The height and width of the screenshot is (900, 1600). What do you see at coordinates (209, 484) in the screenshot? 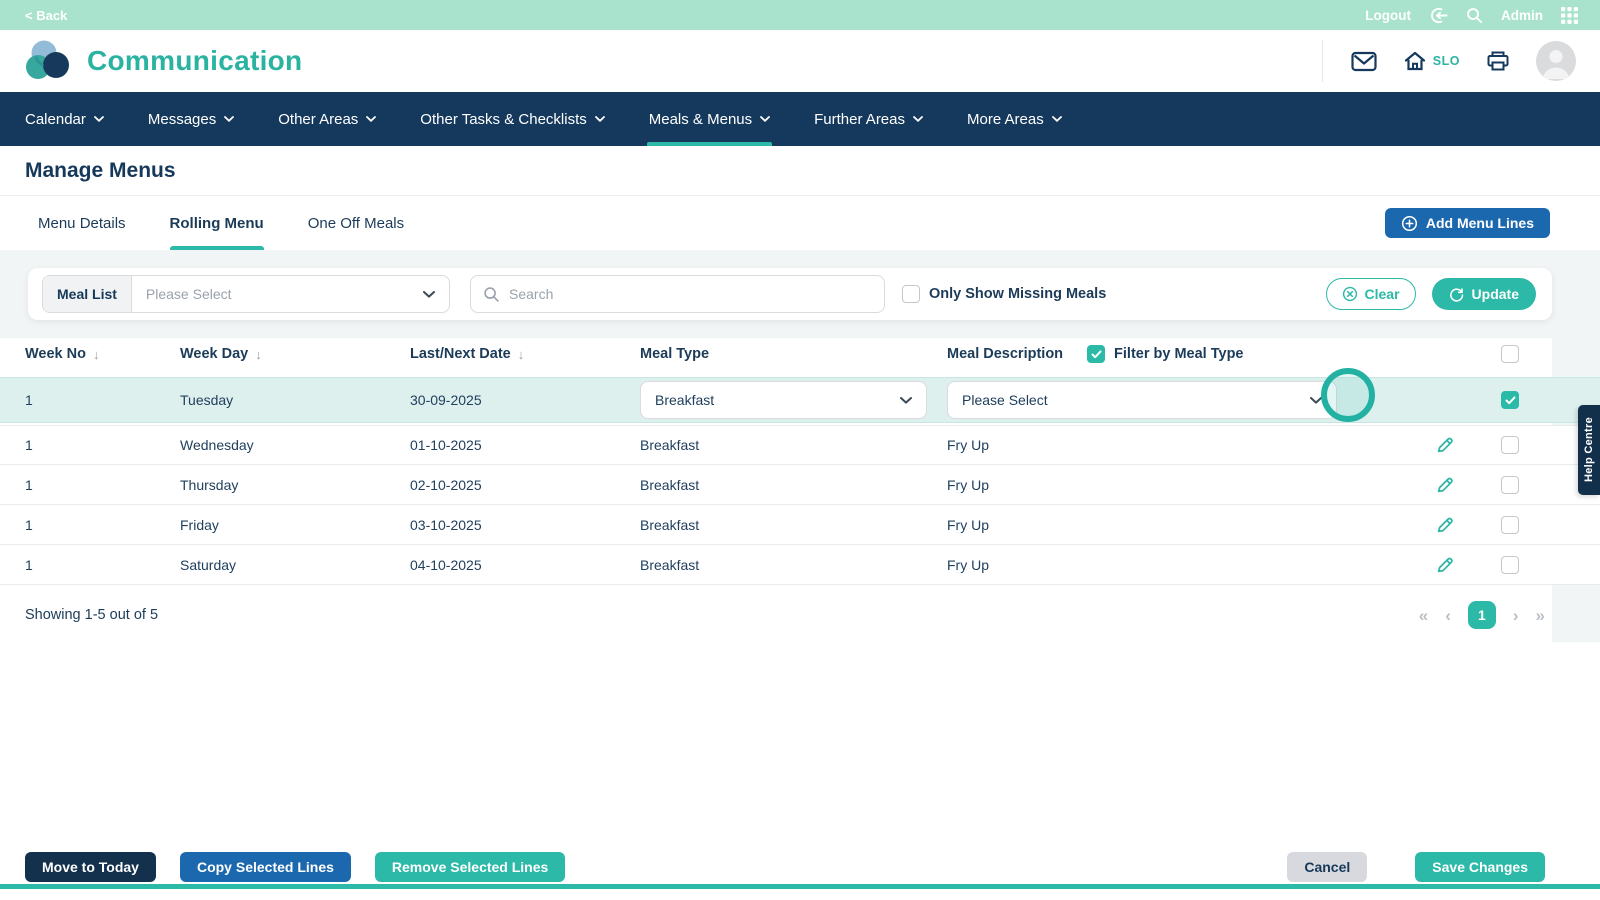
I see `cell-week-day: Thursday` at bounding box center [209, 484].